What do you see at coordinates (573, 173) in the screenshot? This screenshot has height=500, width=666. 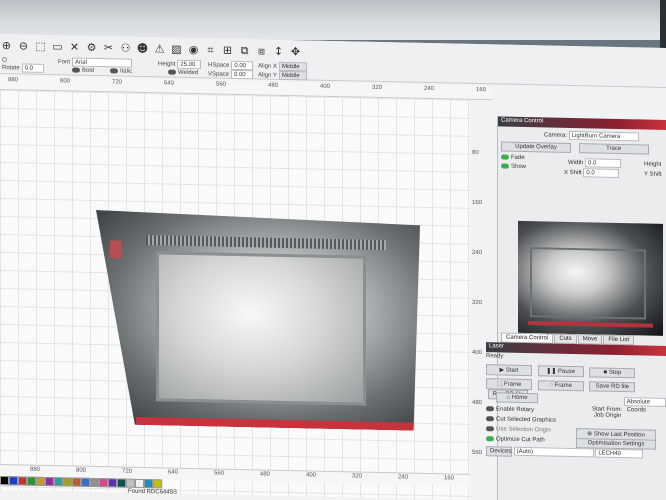 I see `x-shift-label: X Shift` at bounding box center [573, 173].